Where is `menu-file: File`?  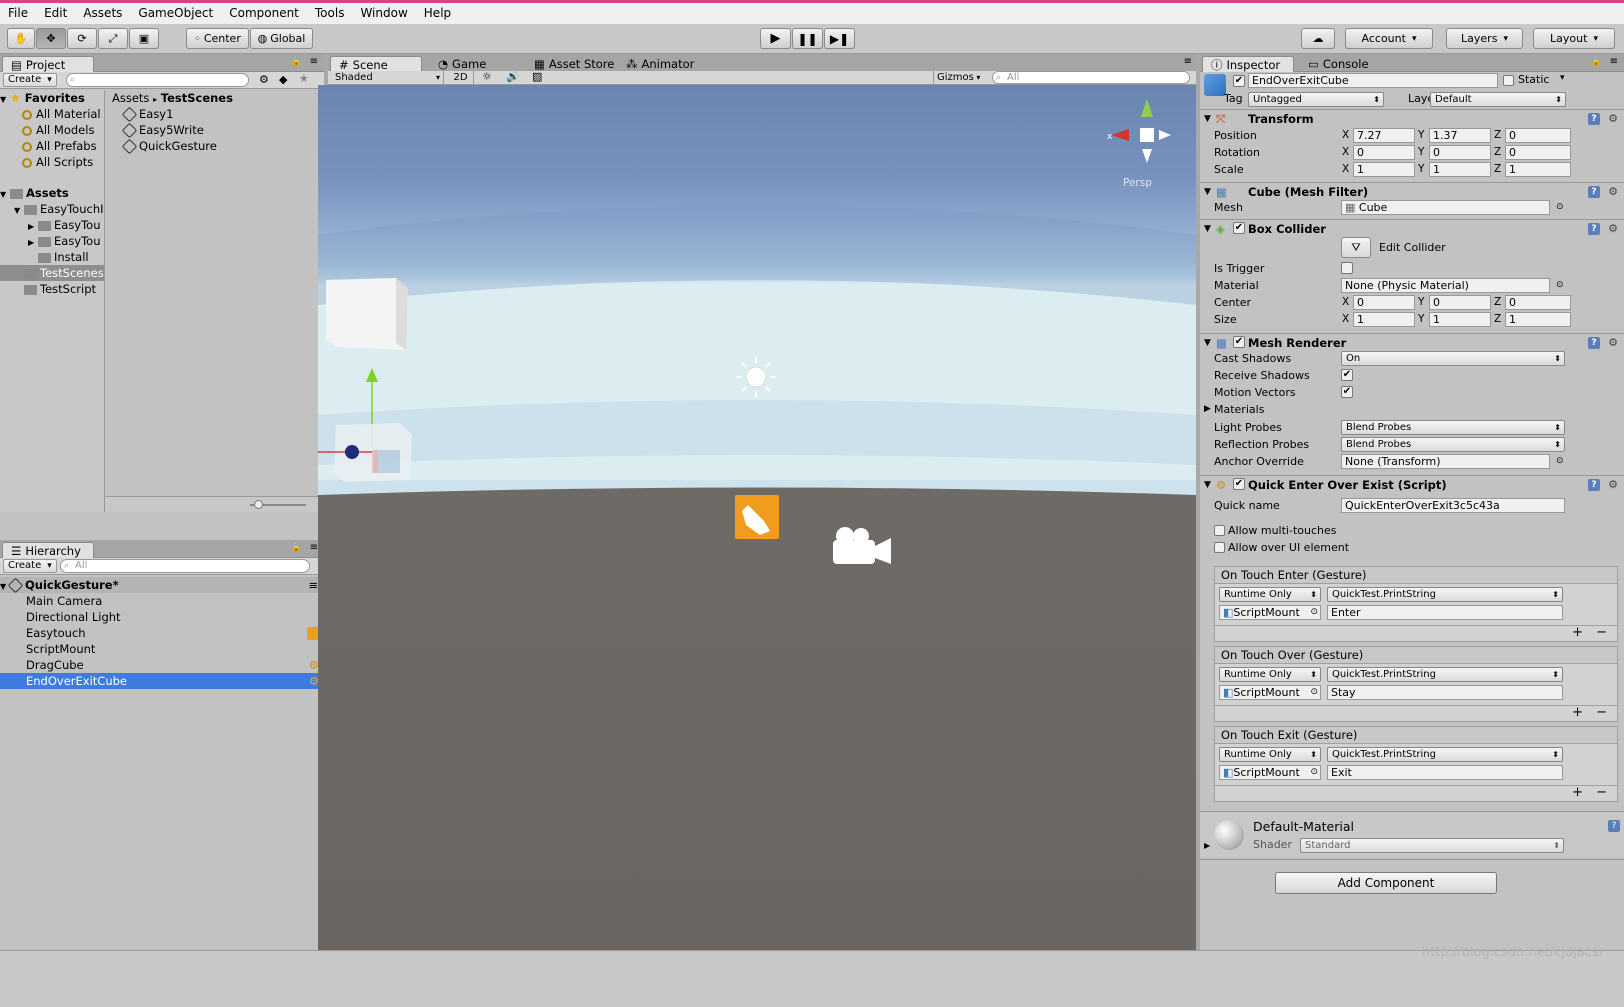 menu-file: File is located at coordinates (18, 13).